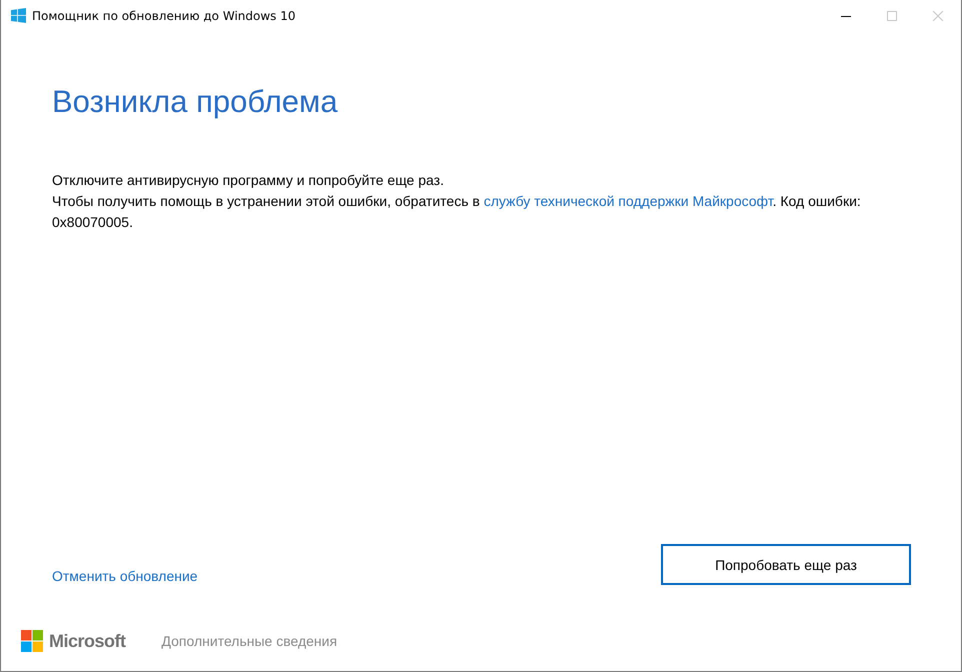 The height and width of the screenshot is (672, 962). What do you see at coordinates (164, 15) in the screenshot?
I see `window-title: Помощник по обновлению до Windows 10` at bounding box center [164, 15].